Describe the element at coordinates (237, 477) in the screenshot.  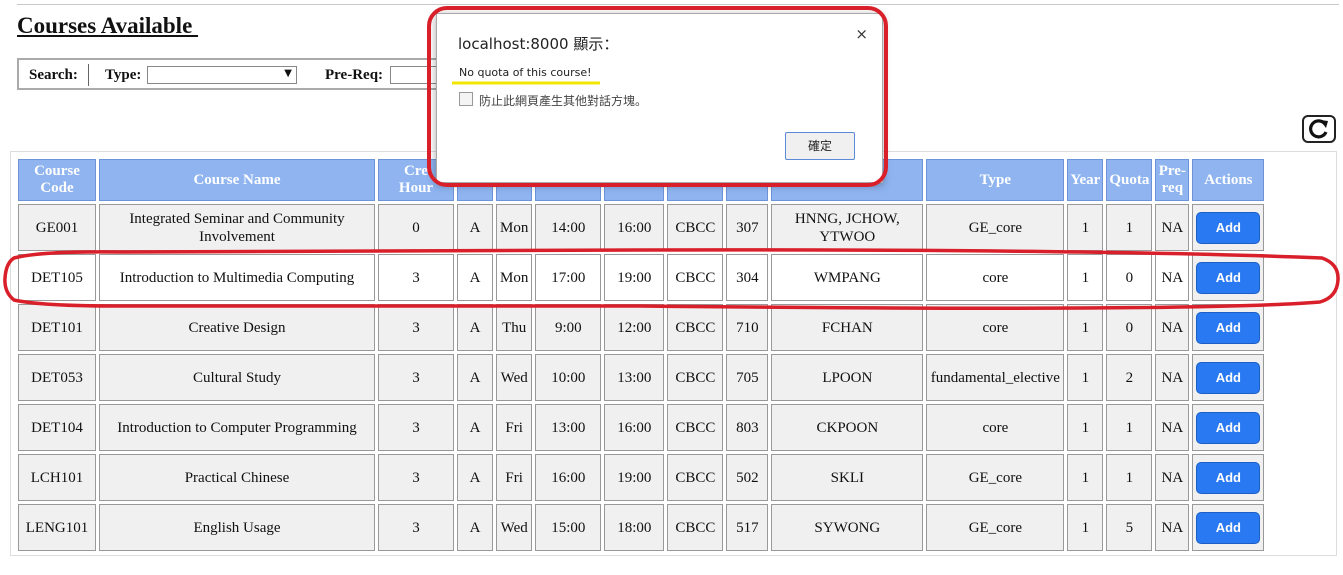
I see `table-cell: Practical Chinese` at that location.